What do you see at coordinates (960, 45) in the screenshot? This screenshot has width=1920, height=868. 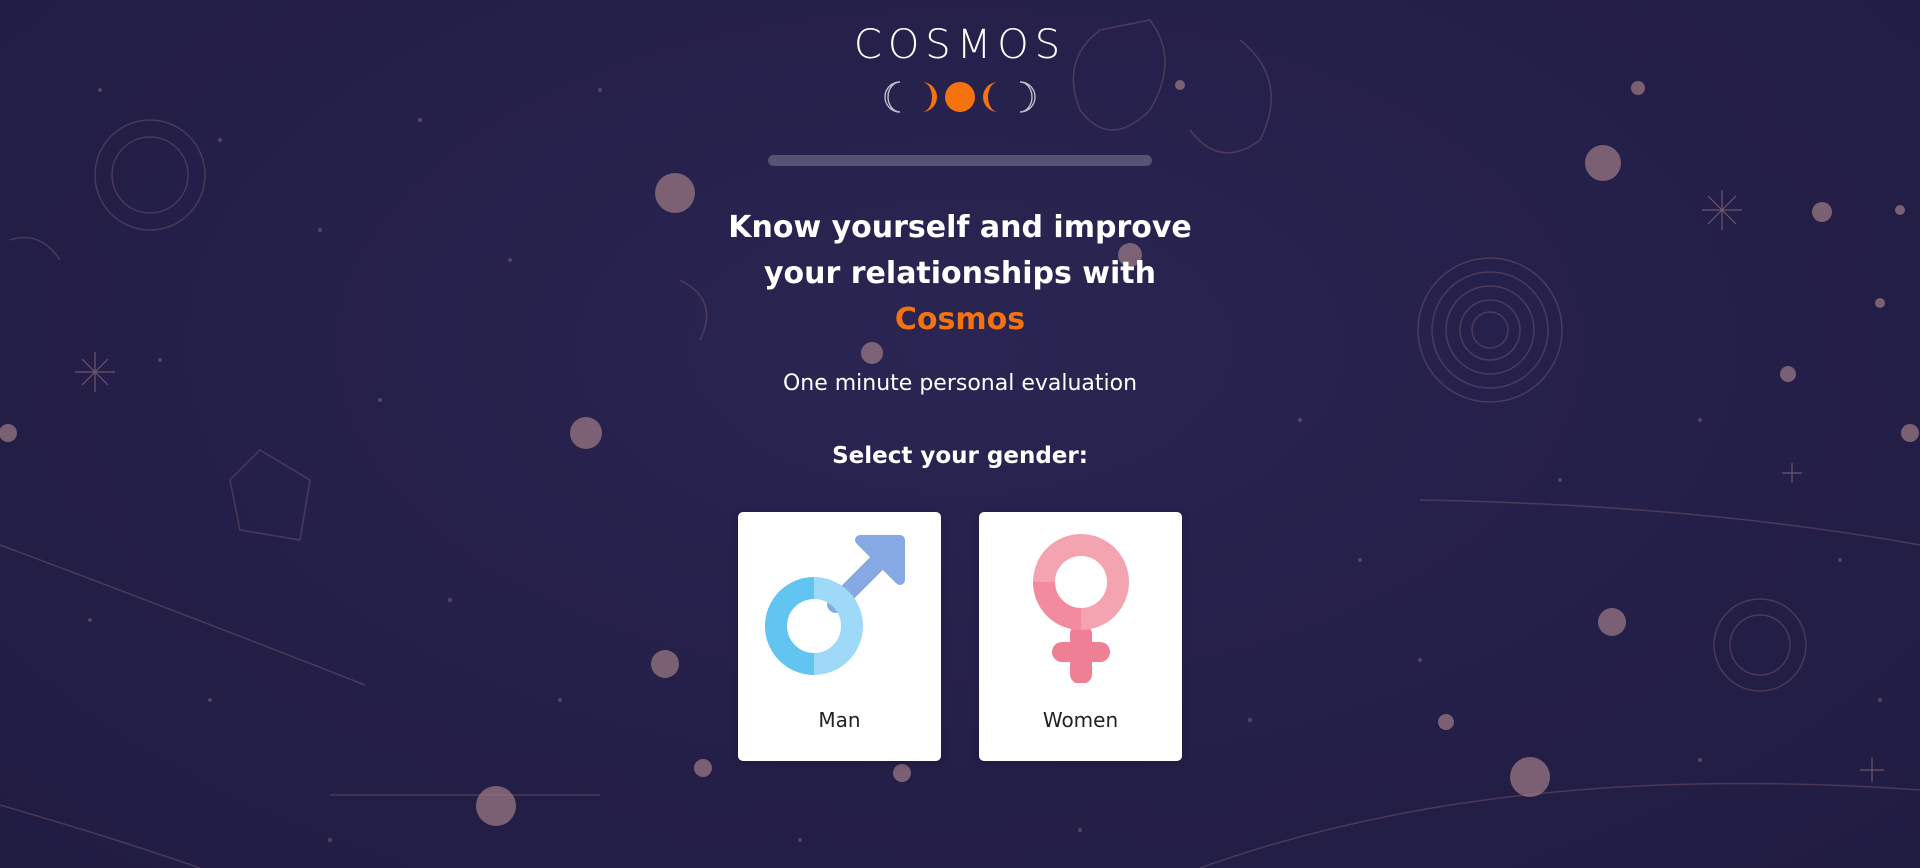 I see `brand-logo-text: COSMOS` at bounding box center [960, 45].